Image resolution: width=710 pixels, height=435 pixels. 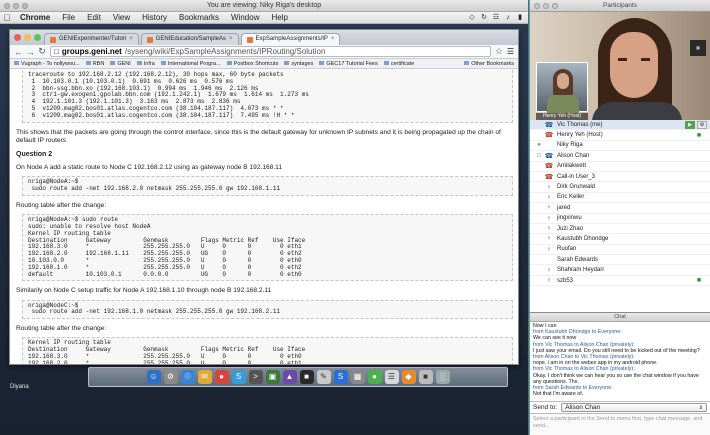 What do you see at coordinates (146, 64) in the screenshot?
I see `bookmark-item: Infra` at bounding box center [146, 64].